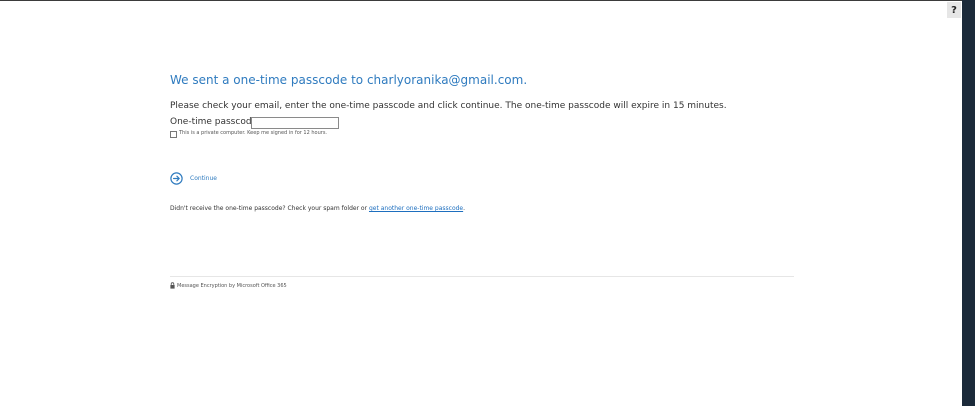 Image resolution: width=975 pixels, height=406 pixels. What do you see at coordinates (954, 10) in the screenshot?
I see `help-button: ?` at bounding box center [954, 10].